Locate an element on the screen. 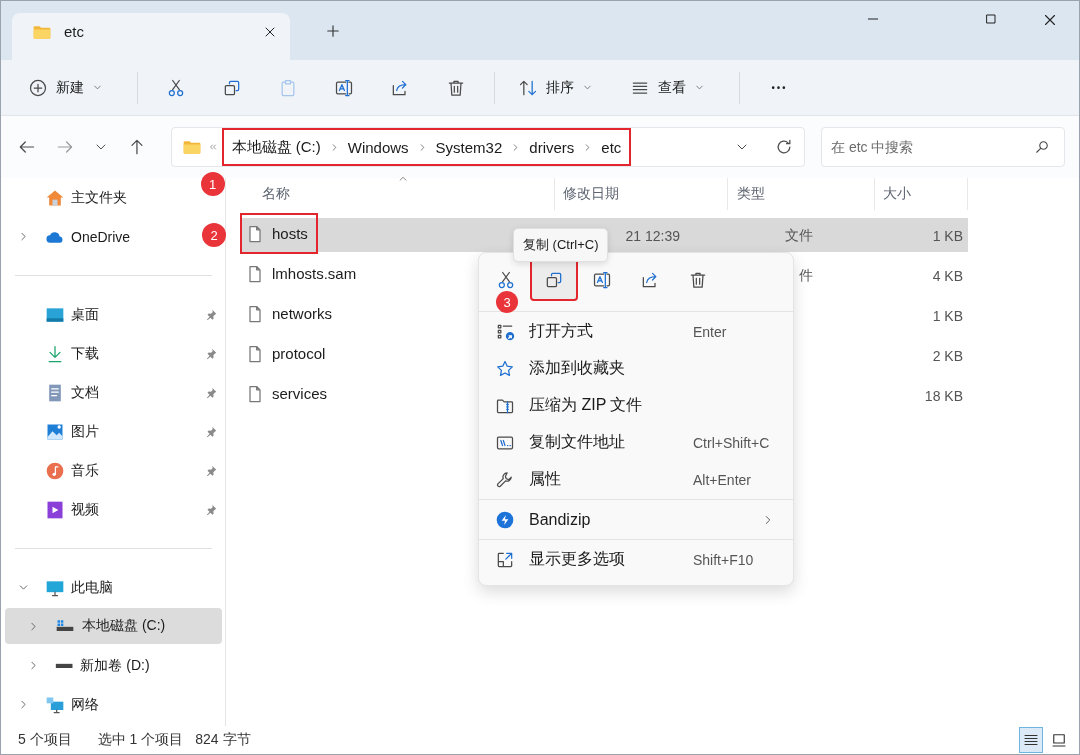  sidebar-item: 图片 is located at coordinates (113, 431).